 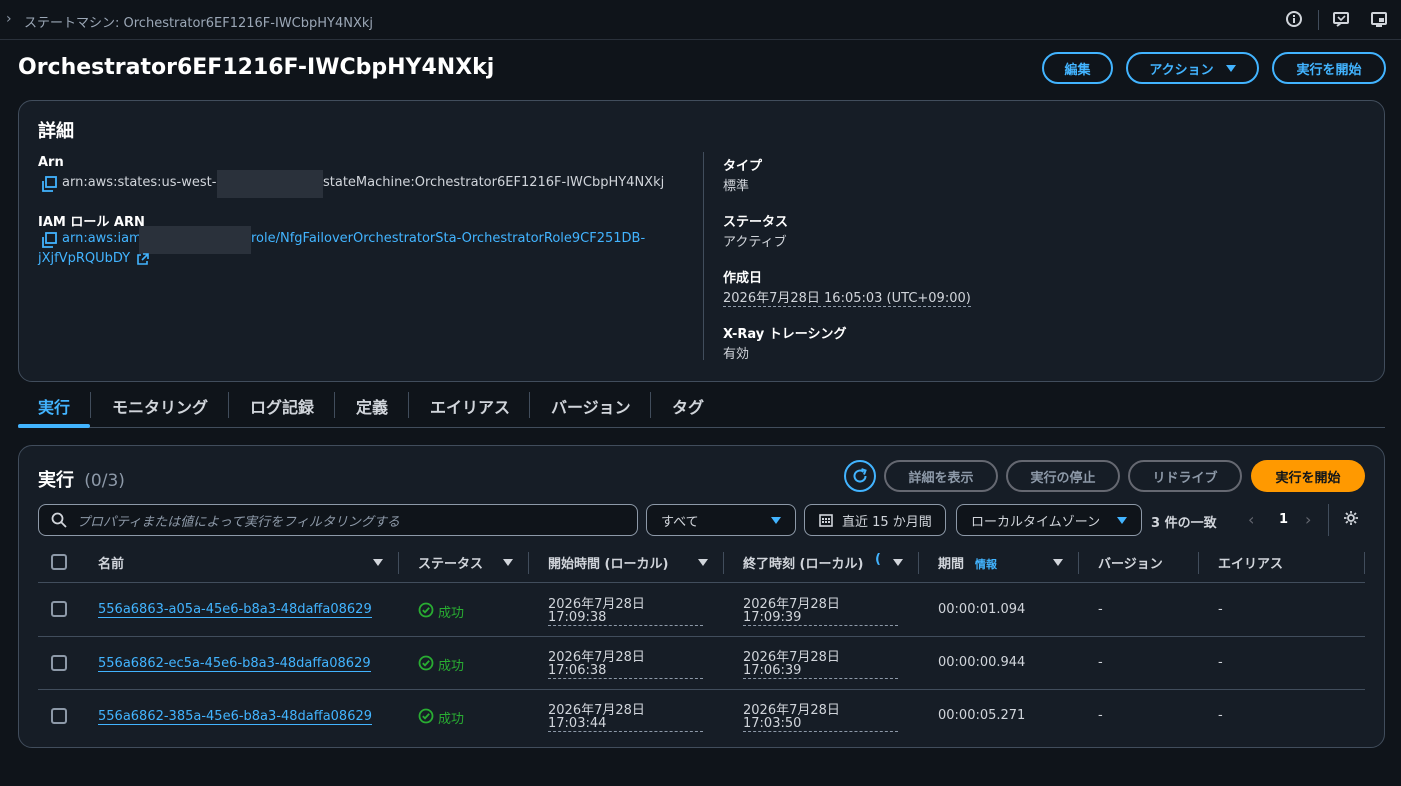 I want to click on status-label: ステータス, so click(x=756, y=222).